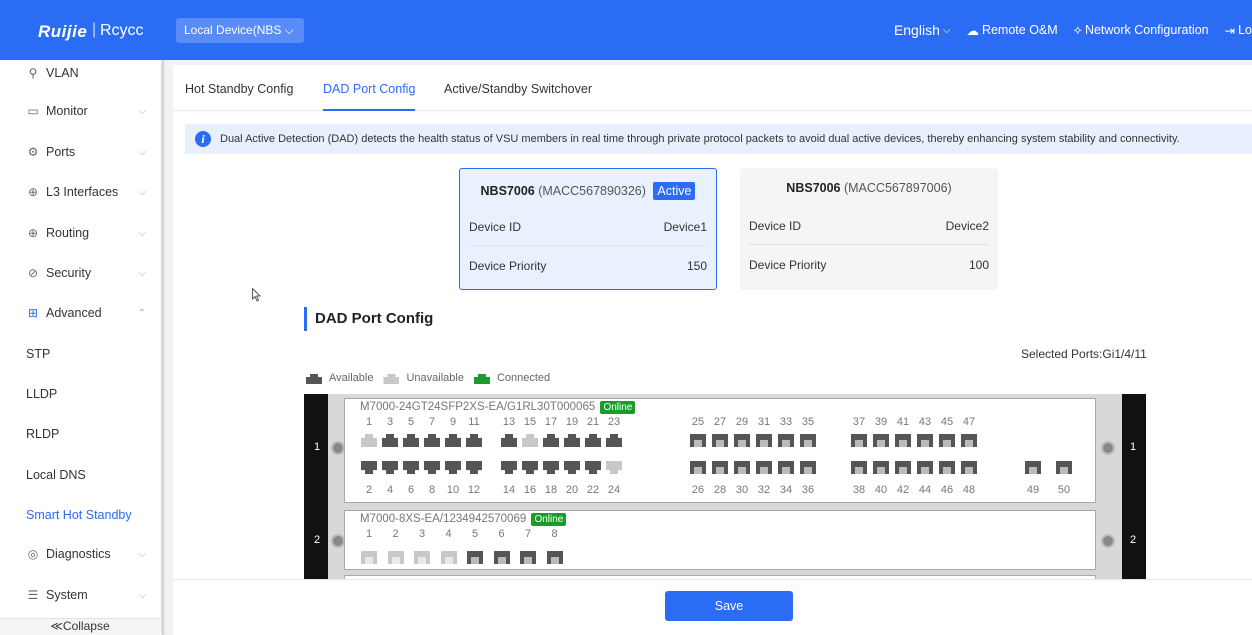  Describe the element at coordinates (808, 490) in the screenshot. I see `port-number: 36` at that location.